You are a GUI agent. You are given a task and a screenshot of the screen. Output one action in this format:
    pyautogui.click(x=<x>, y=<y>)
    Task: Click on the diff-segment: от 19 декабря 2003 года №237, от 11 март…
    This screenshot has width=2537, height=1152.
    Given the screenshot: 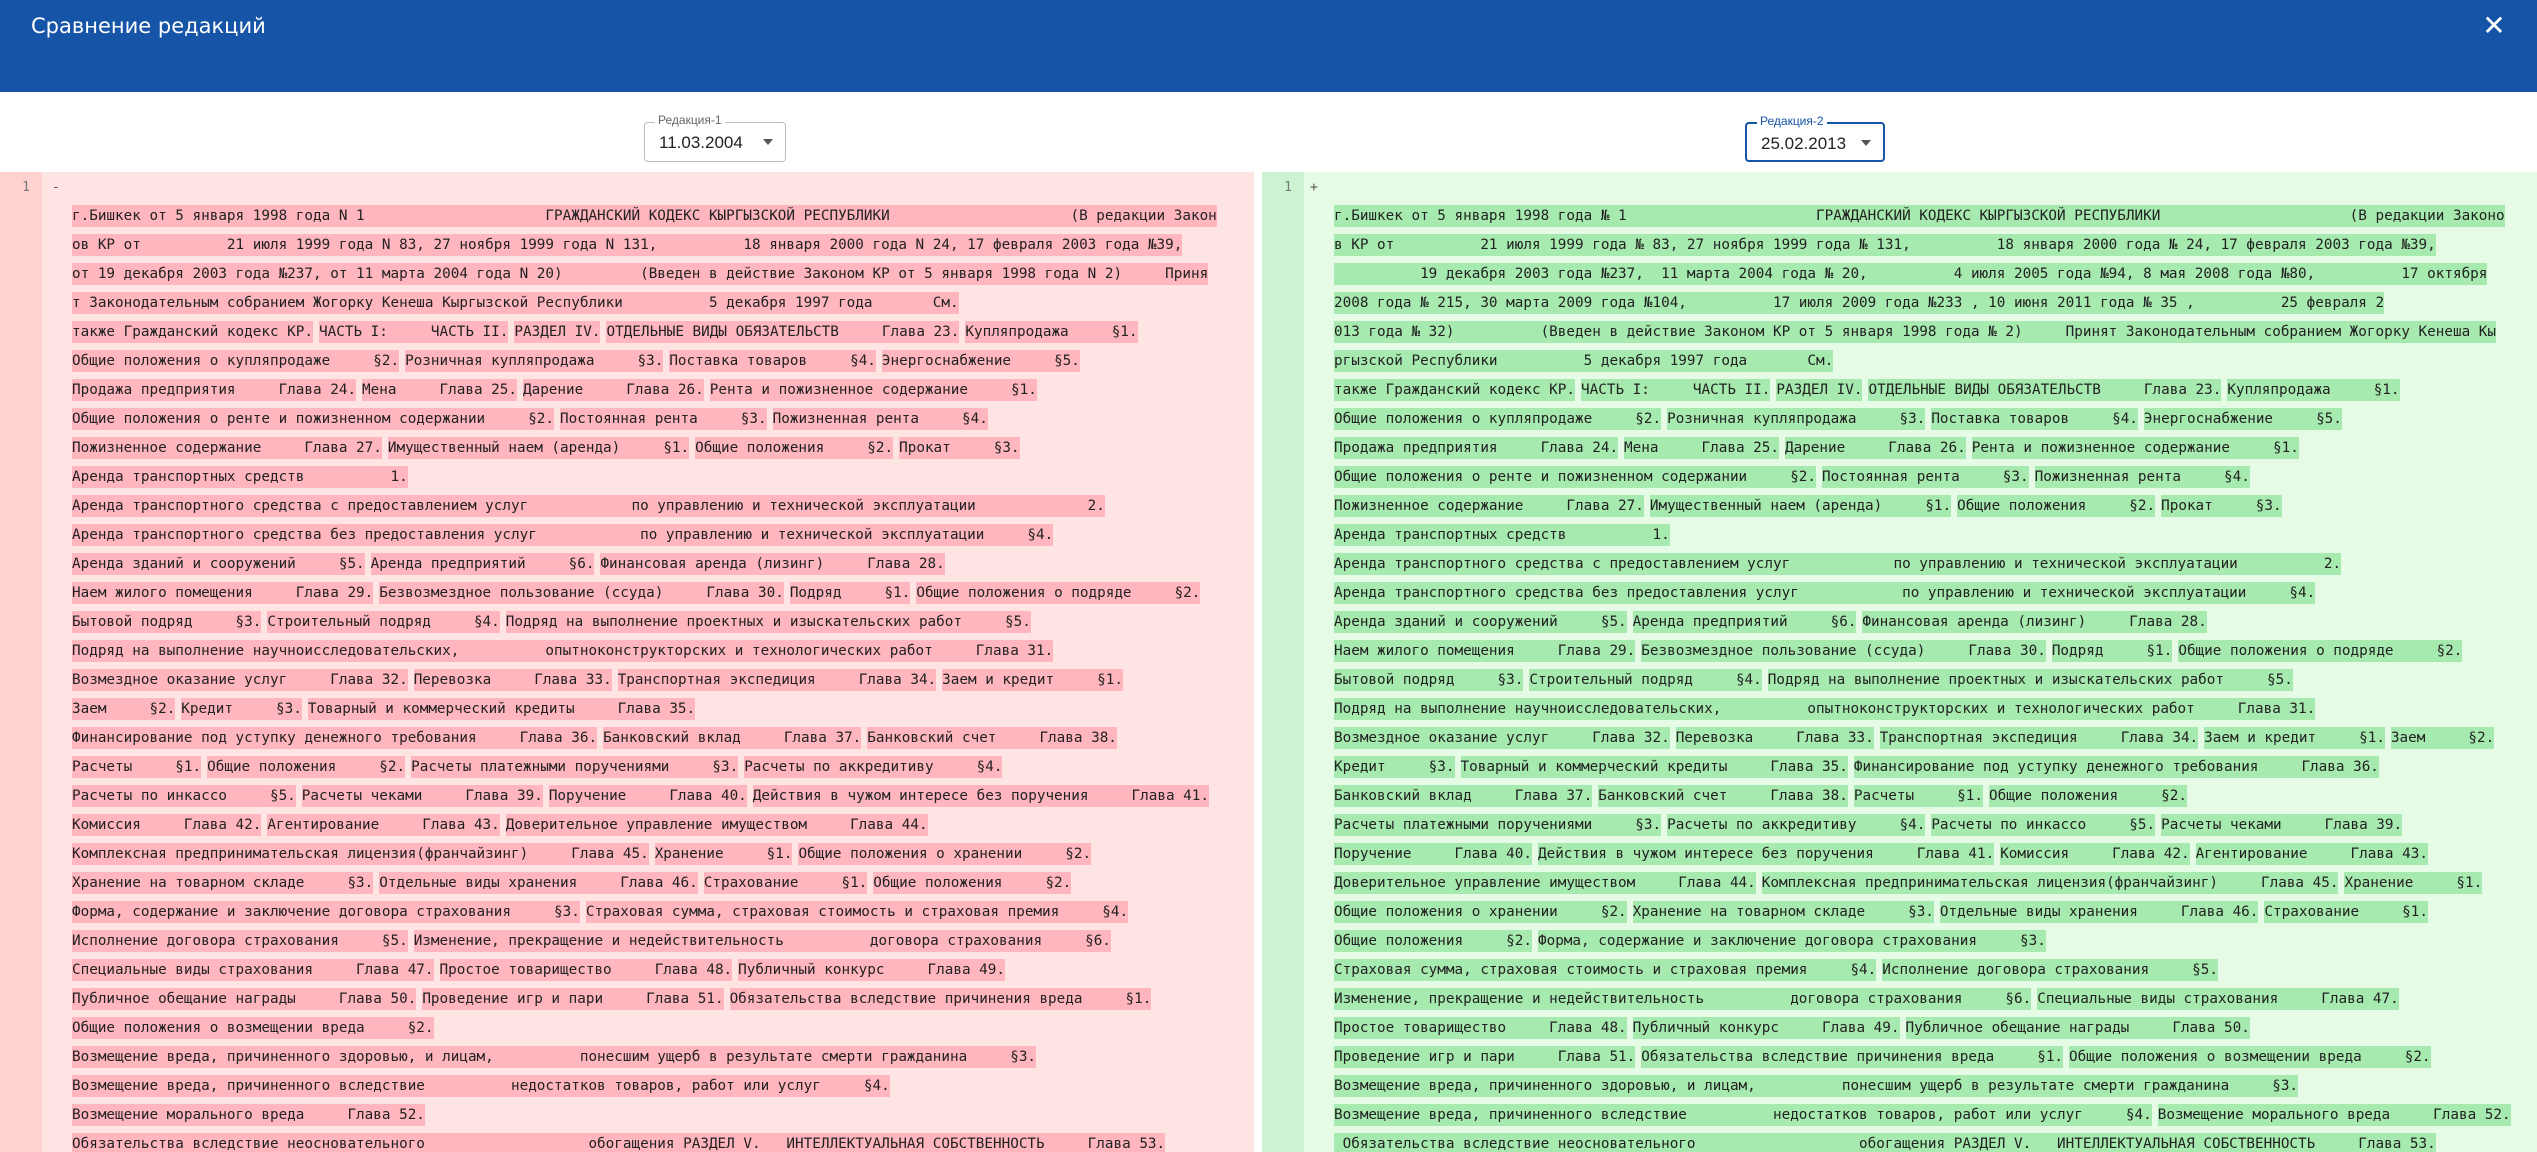 What is the action you would take?
    pyautogui.click(x=640, y=274)
    